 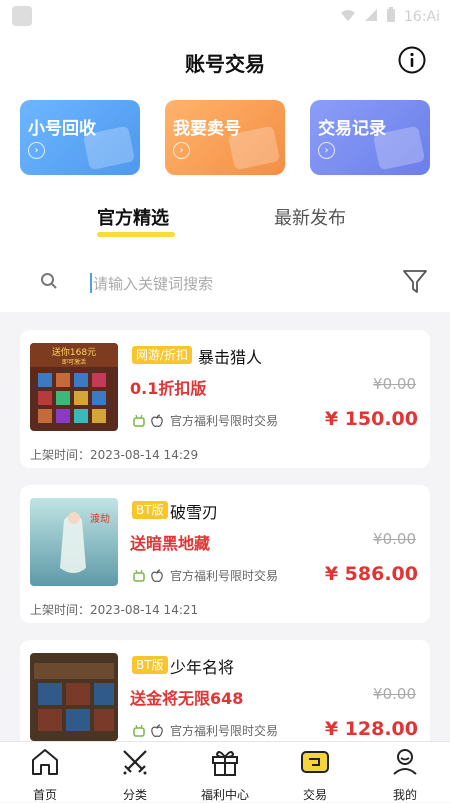 What do you see at coordinates (168, 388) in the screenshot?
I see `promo-text: 0.1折扣版` at bounding box center [168, 388].